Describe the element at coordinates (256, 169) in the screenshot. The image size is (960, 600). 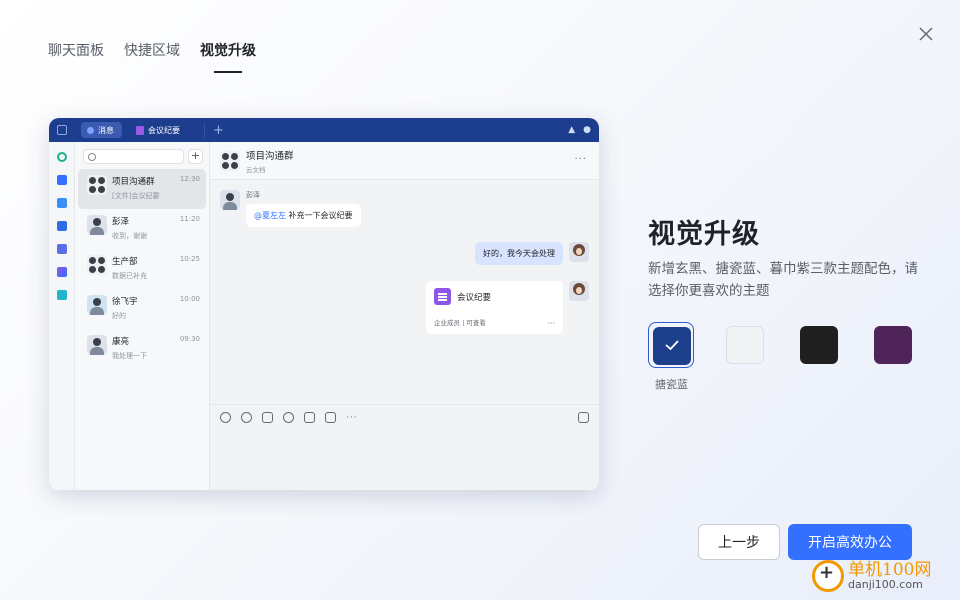
I see `chat-subtitle: 云文档` at that location.